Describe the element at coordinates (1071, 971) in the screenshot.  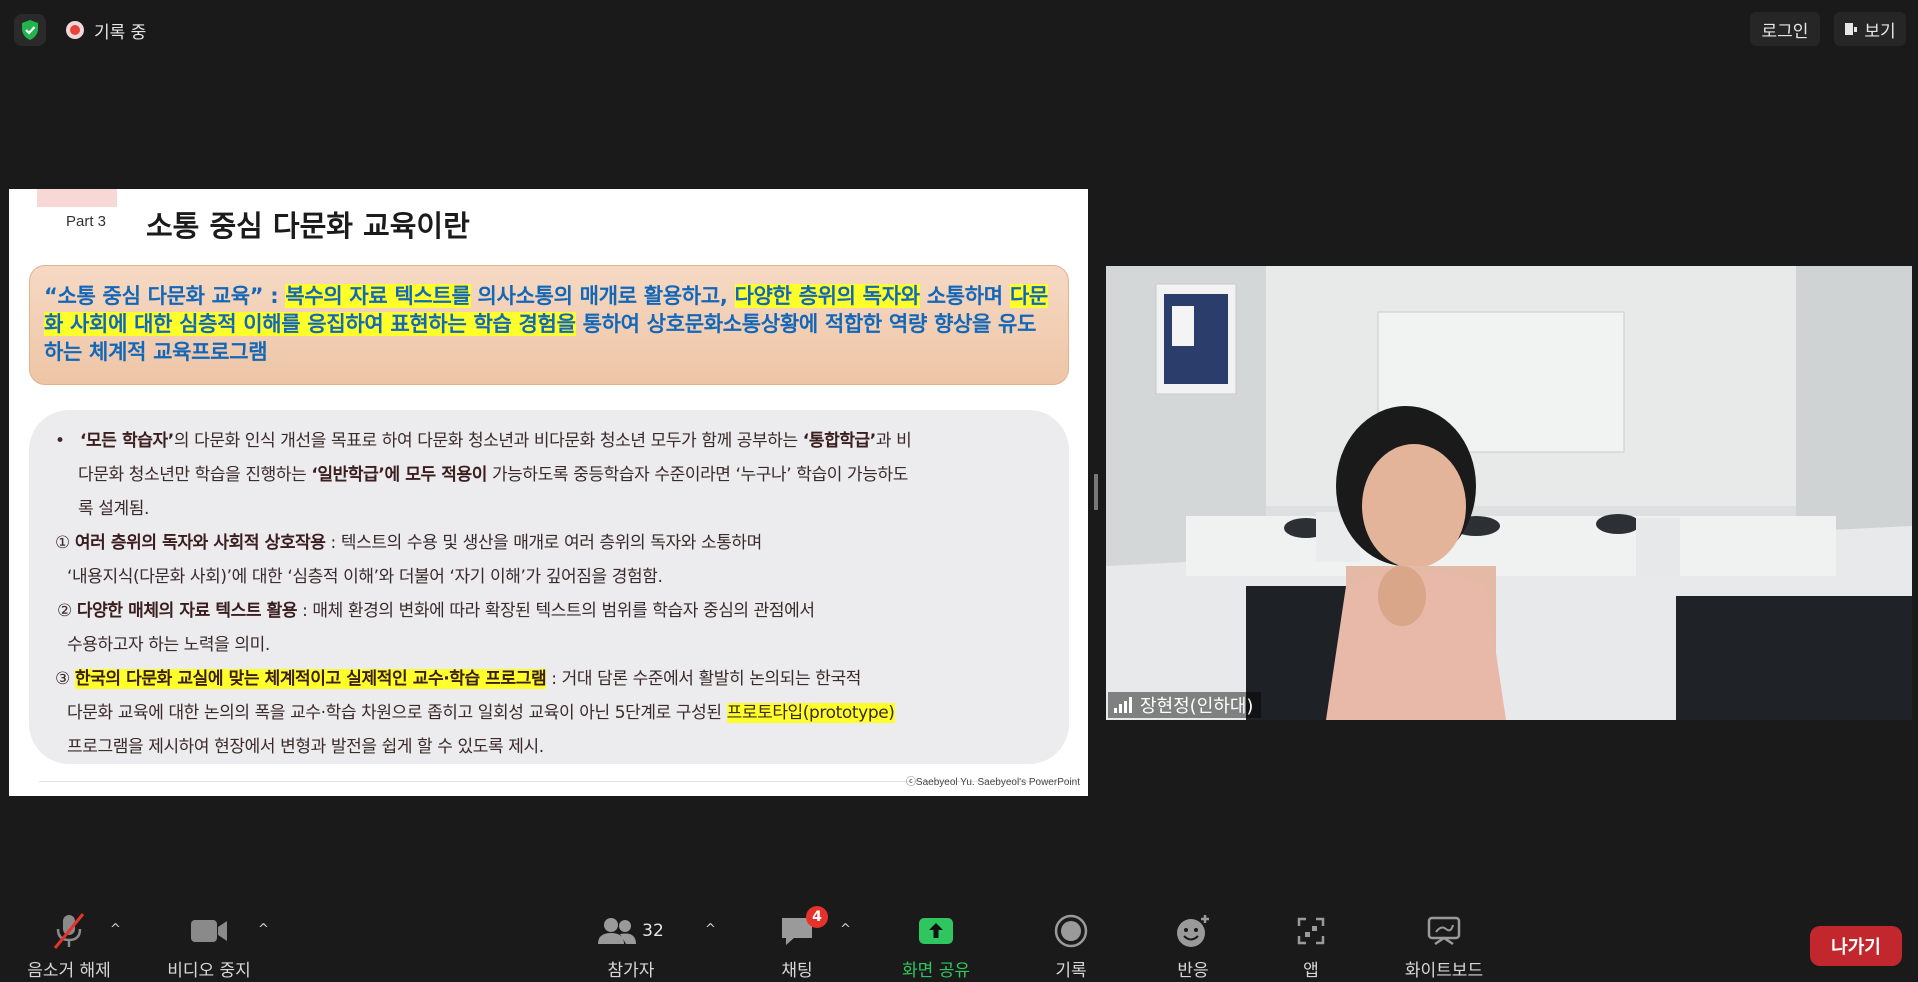
I see `record-label: 기록` at that location.